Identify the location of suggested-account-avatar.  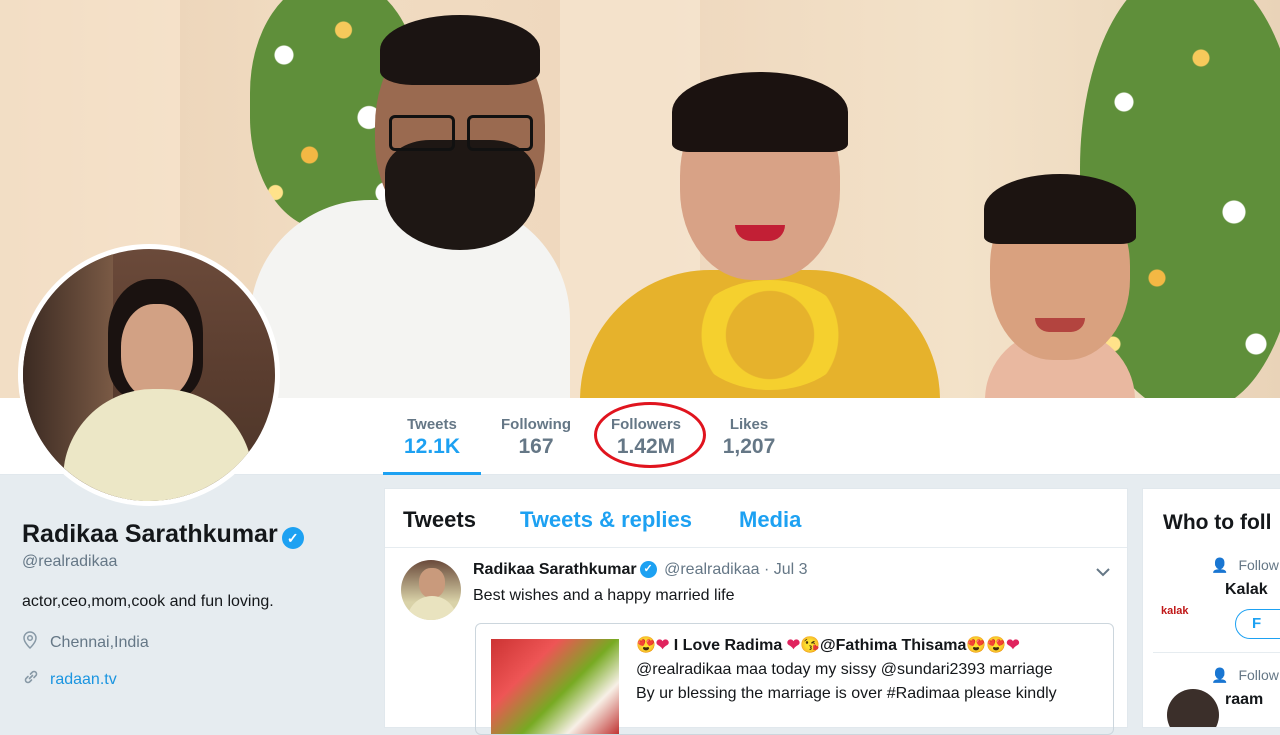
(1193, 708).